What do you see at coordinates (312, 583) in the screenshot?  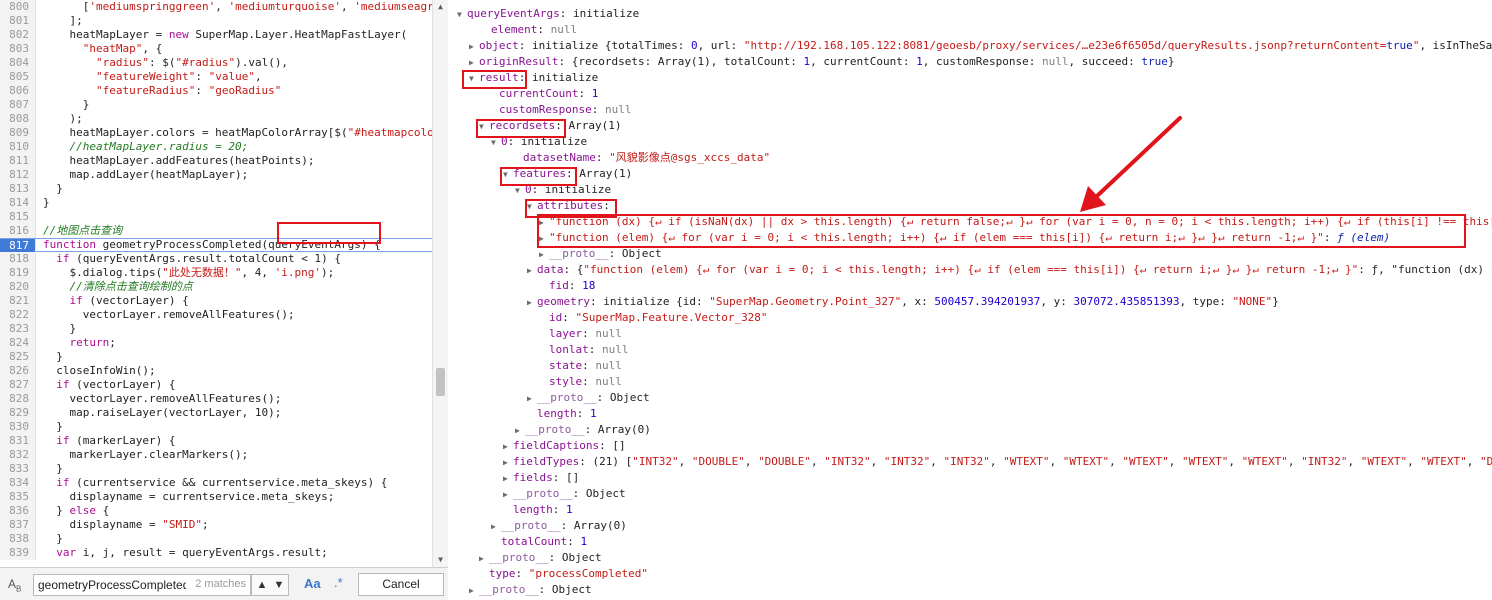 I see `match-case-button: Aa` at bounding box center [312, 583].